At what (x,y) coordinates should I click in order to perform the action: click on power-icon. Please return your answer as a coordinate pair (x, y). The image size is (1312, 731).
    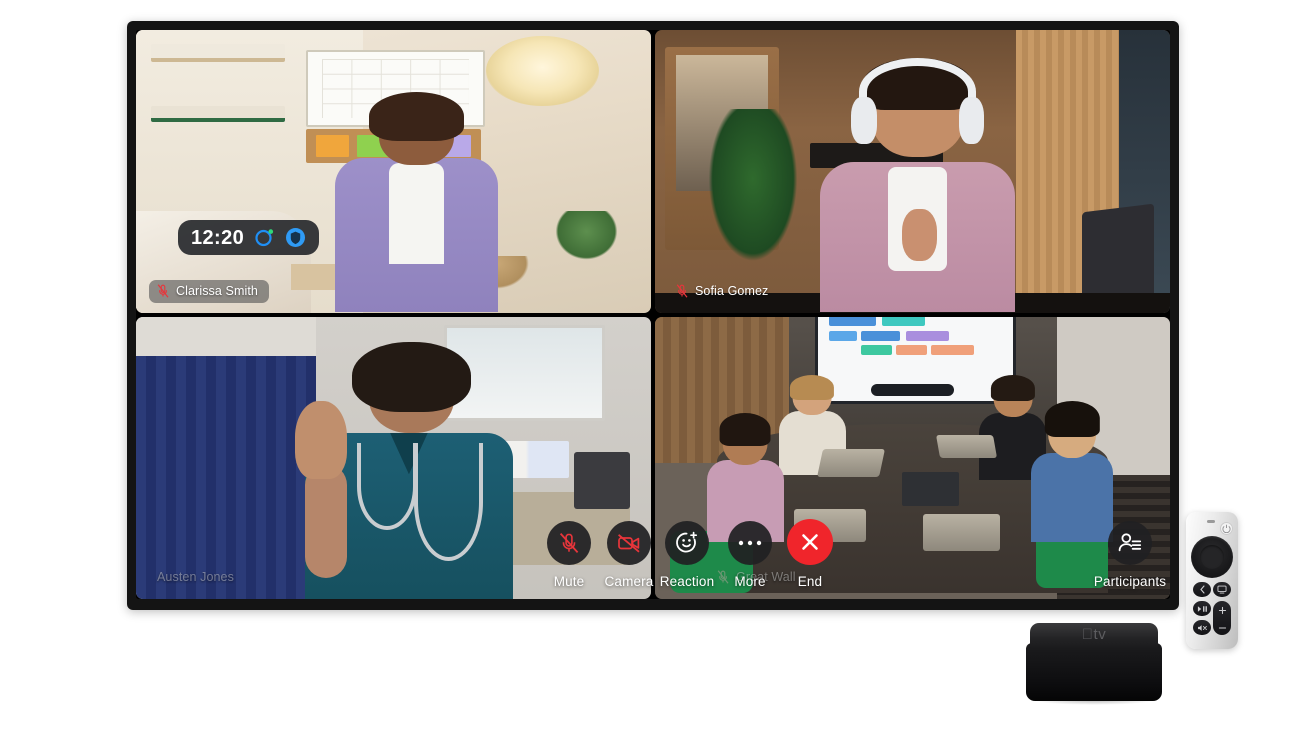
    Looking at the image, I should click on (1226, 528).